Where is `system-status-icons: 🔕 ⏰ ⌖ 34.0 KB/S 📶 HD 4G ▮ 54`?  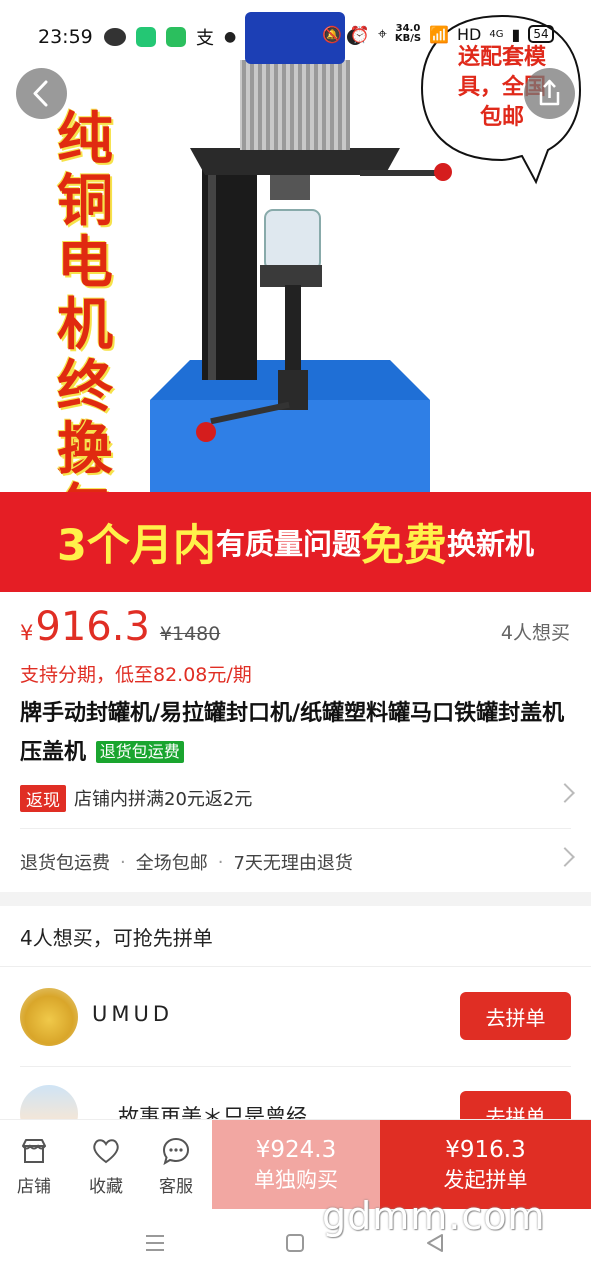 system-status-icons: 🔕 ⏰ ⌖ 34.0 KB/S 📶 HD 4G ▮ 54 is located at coordinates (438, 34).